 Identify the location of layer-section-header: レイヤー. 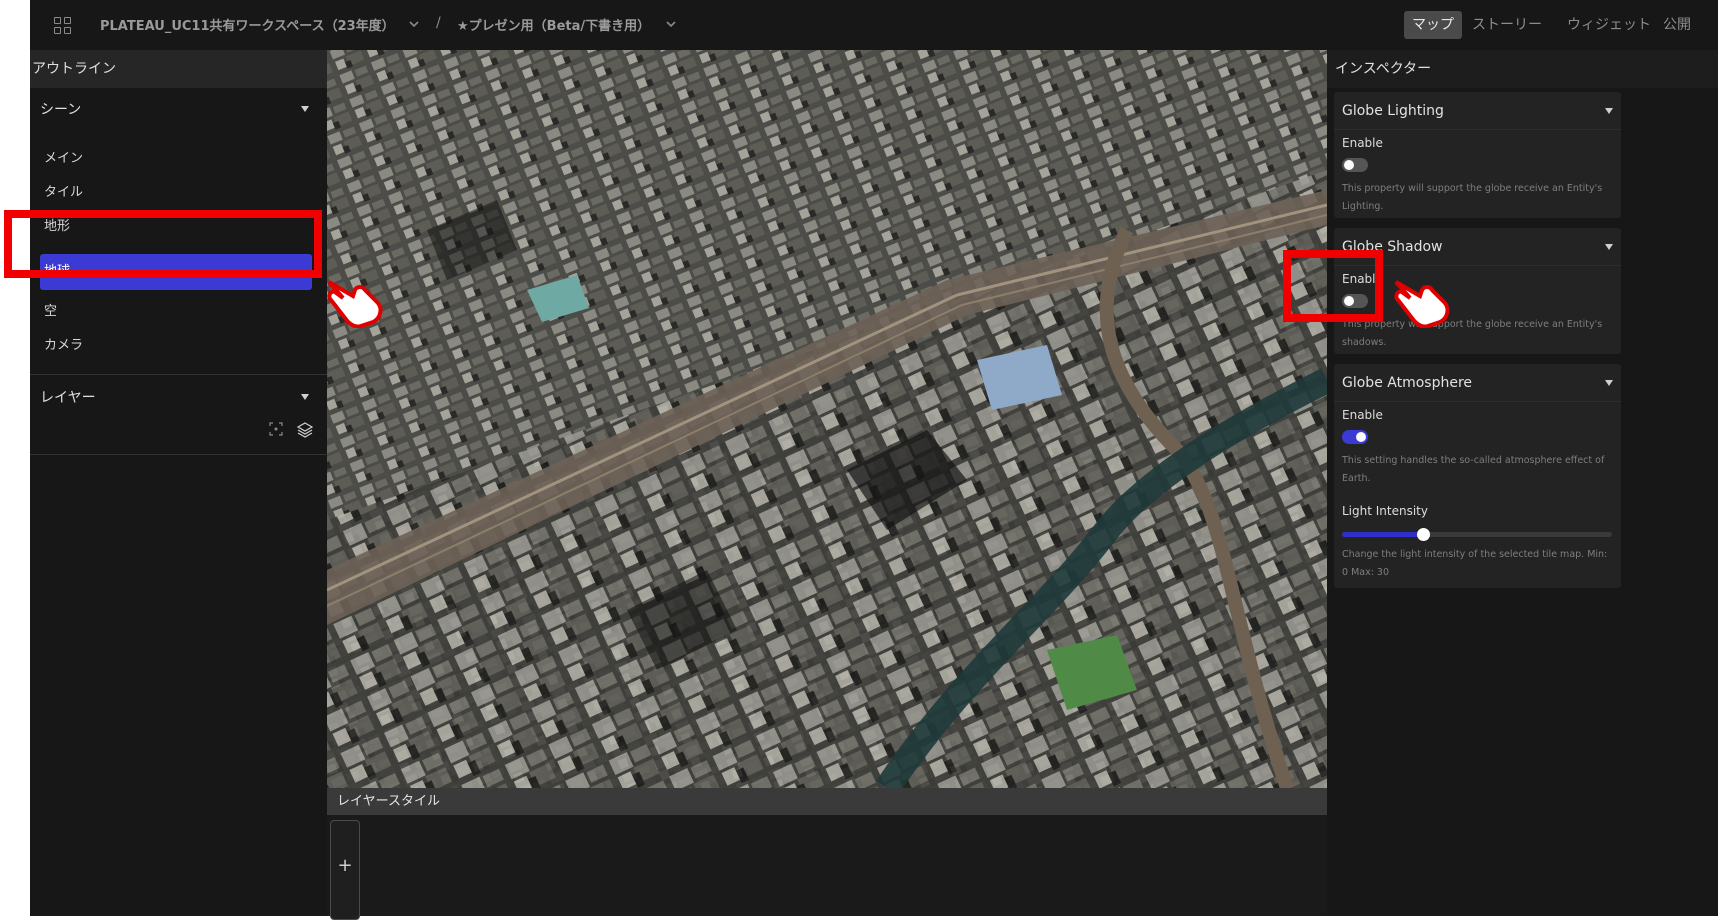
(178, 398).